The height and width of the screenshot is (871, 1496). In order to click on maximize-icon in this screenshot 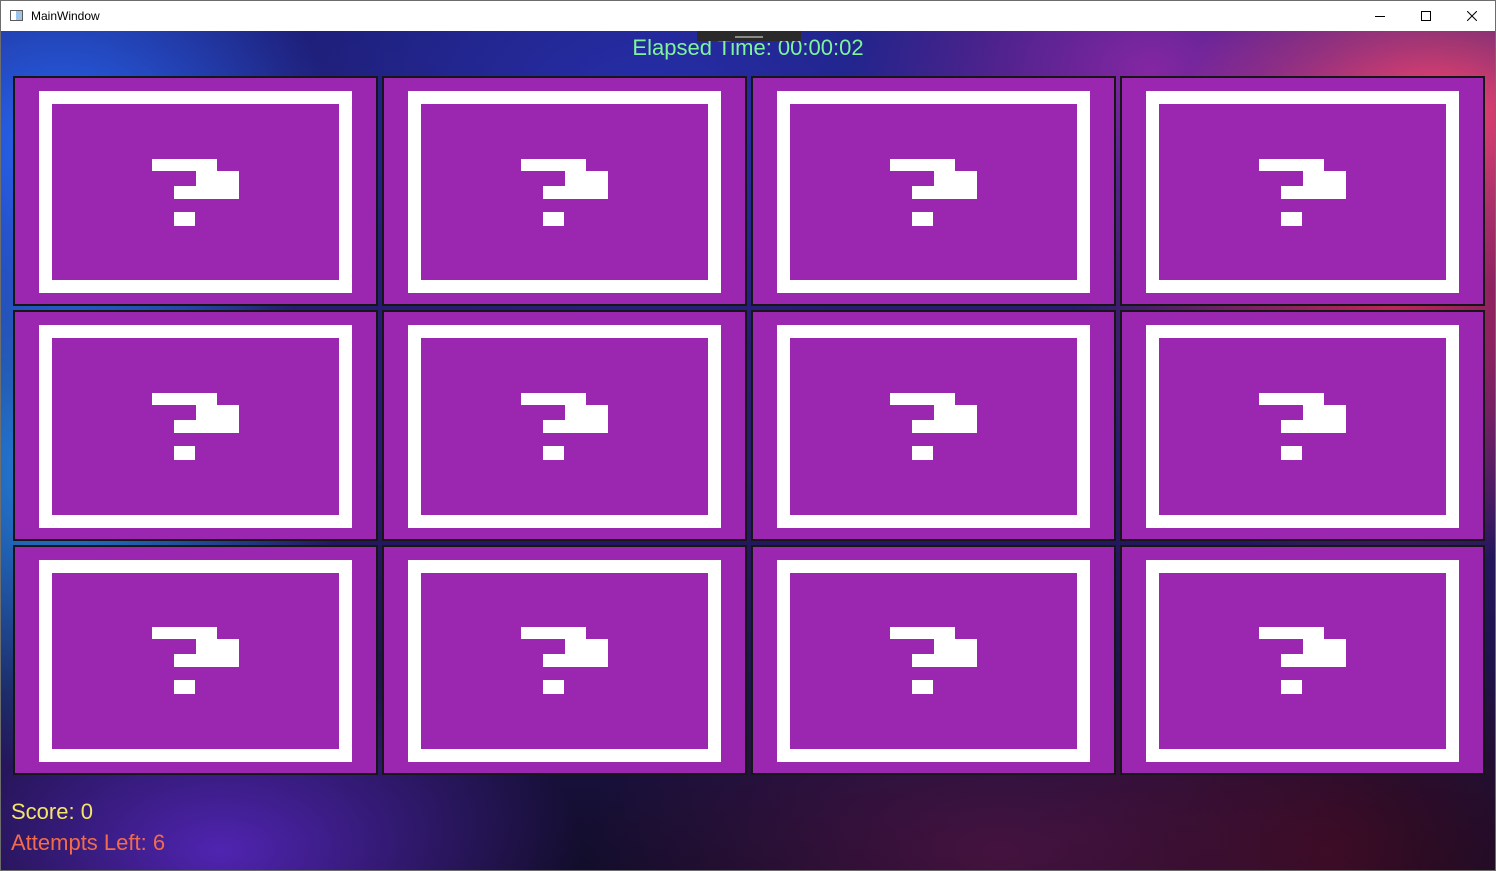, I will do `click(1426, 16)`.